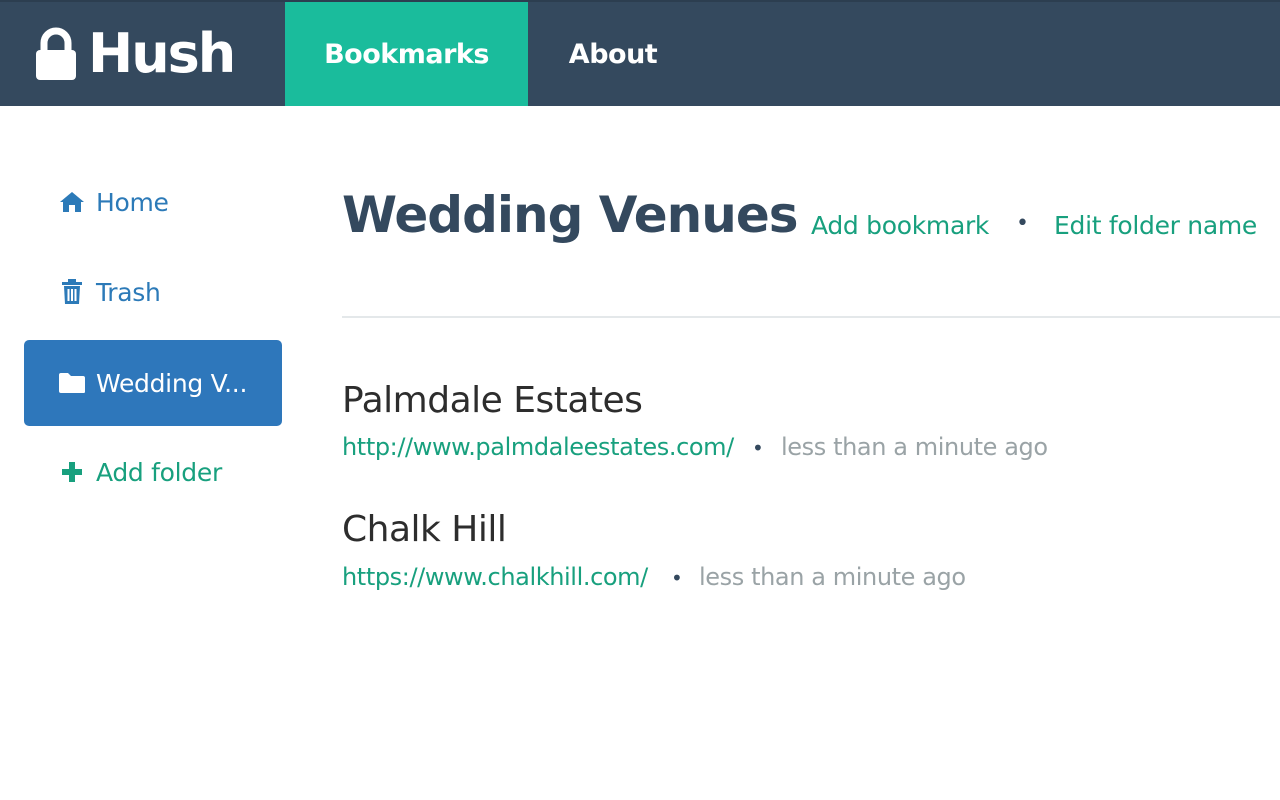  I want to click on add-bookmark-link: Add bookmark, so click(900, 225).